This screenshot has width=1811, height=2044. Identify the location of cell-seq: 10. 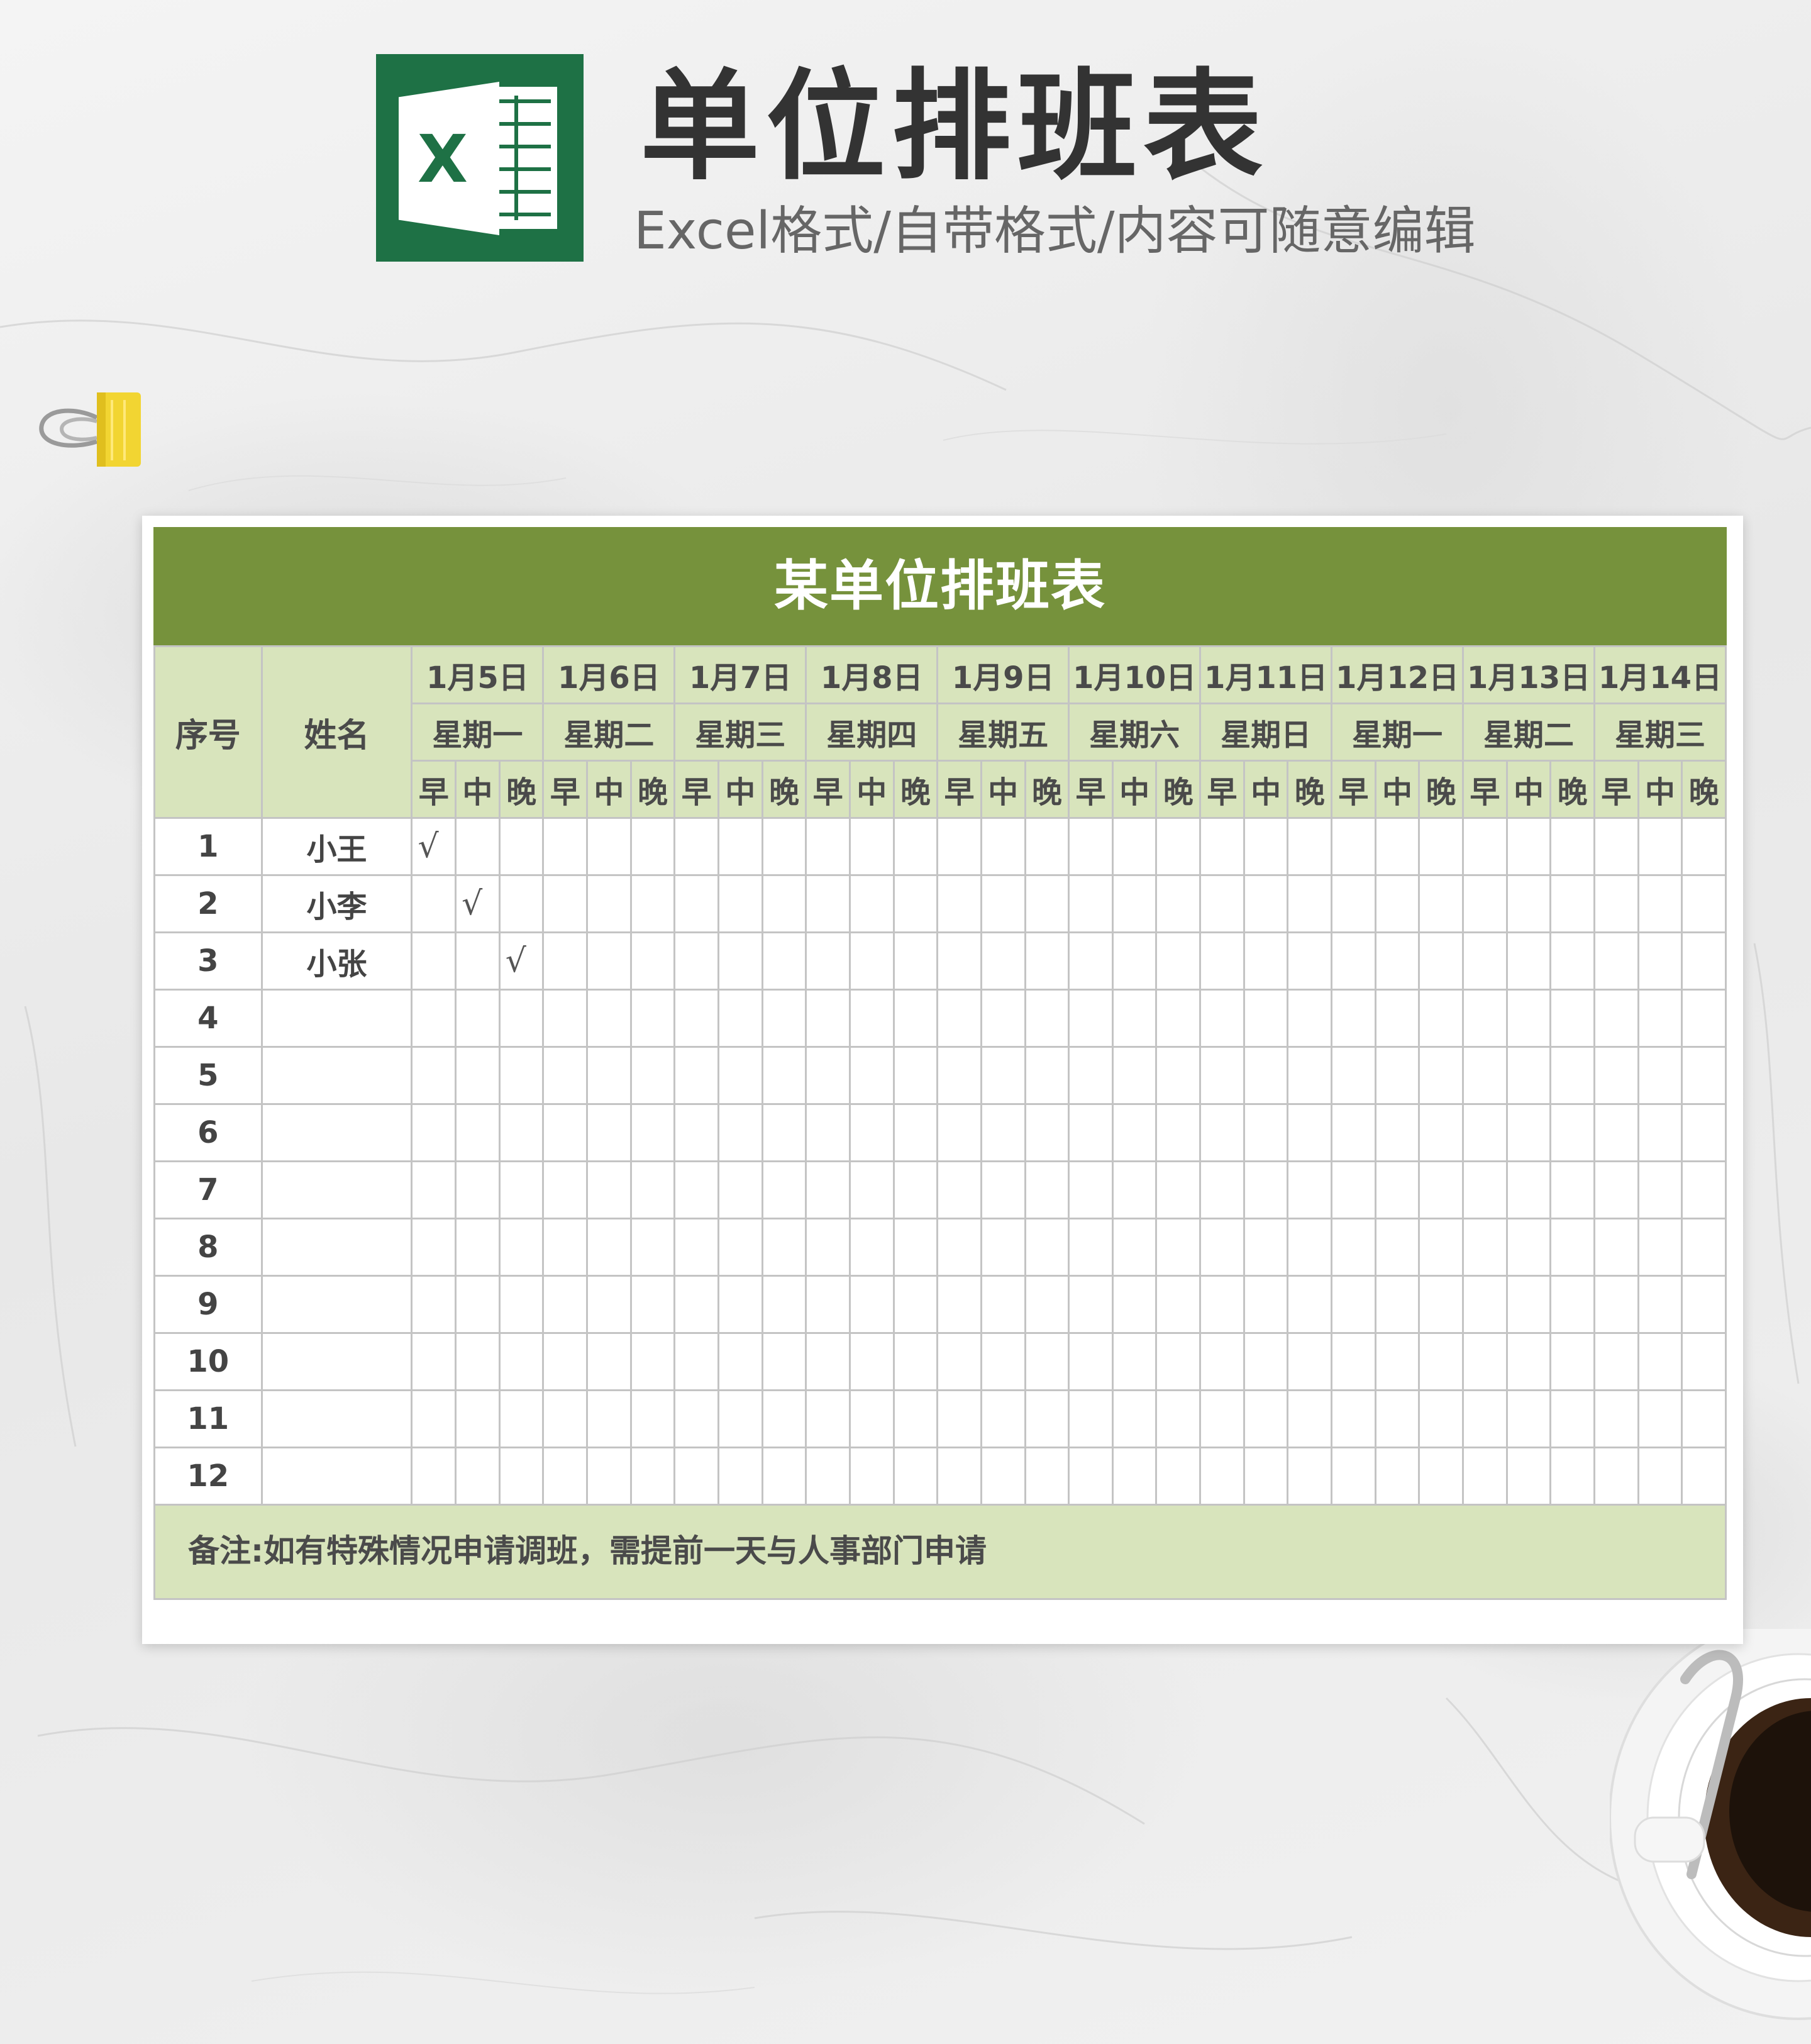
(208, 1361).